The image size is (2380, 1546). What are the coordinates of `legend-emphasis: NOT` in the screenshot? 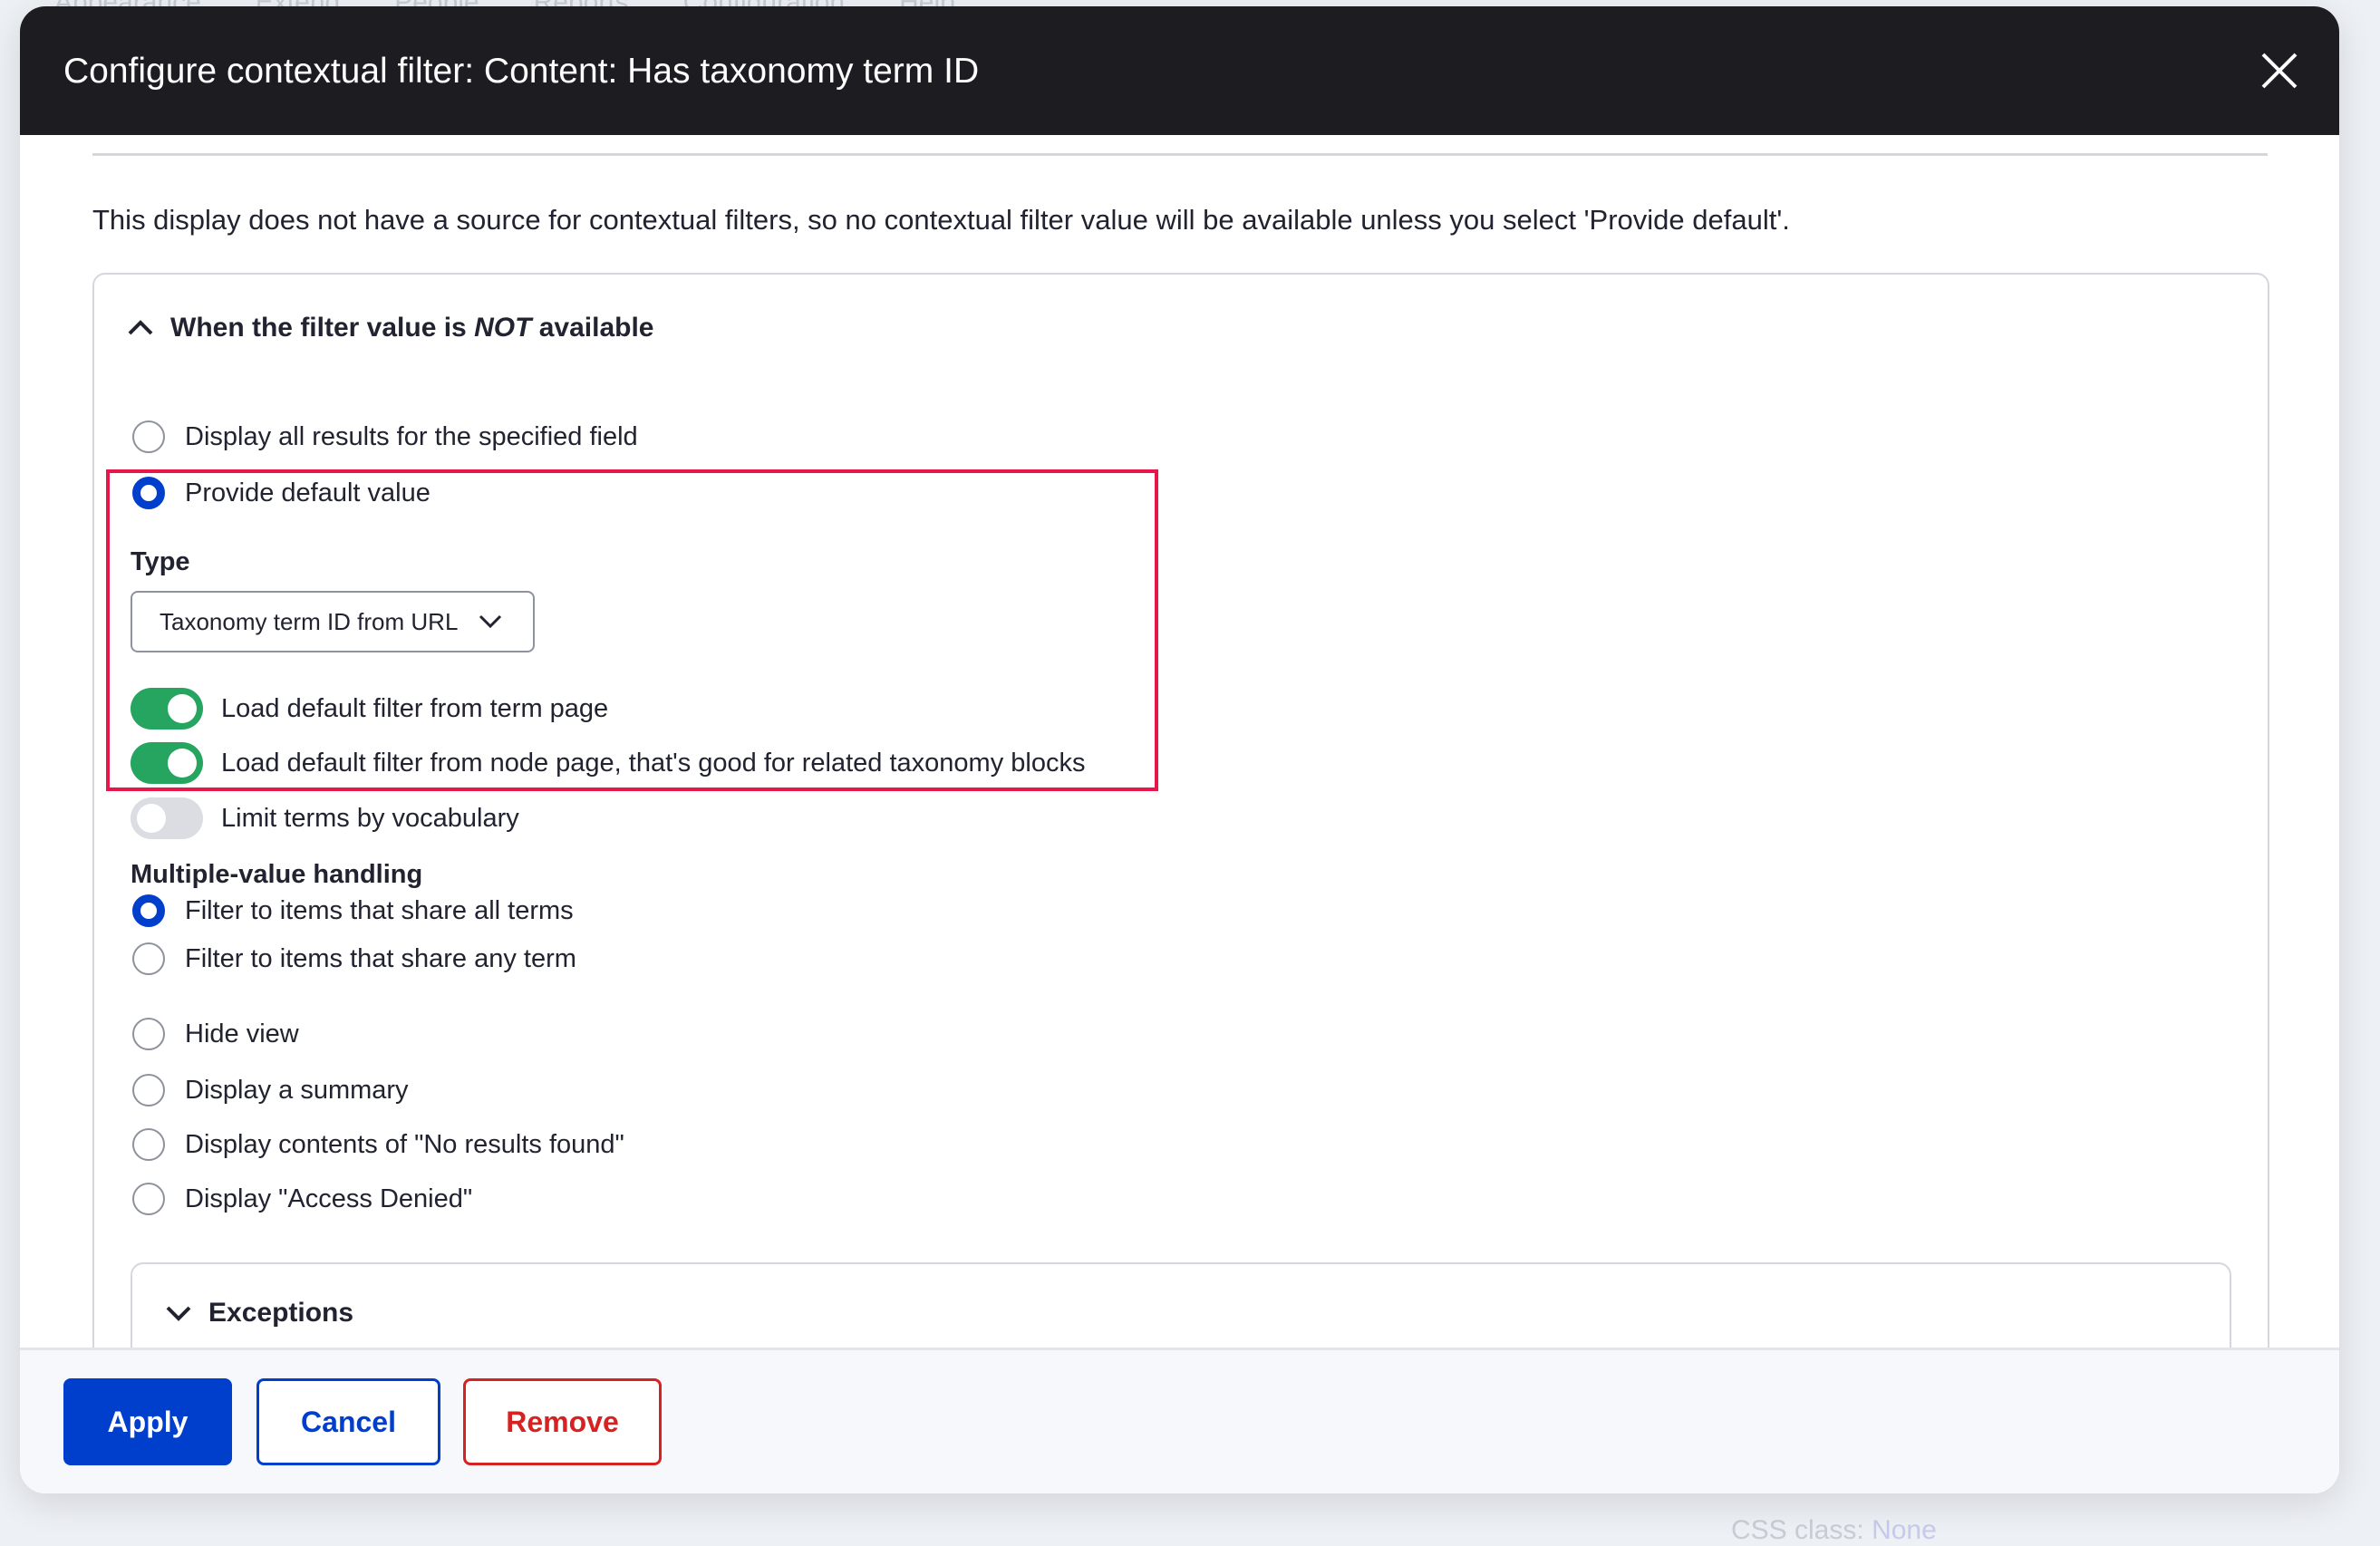 It's located at (503, 328).